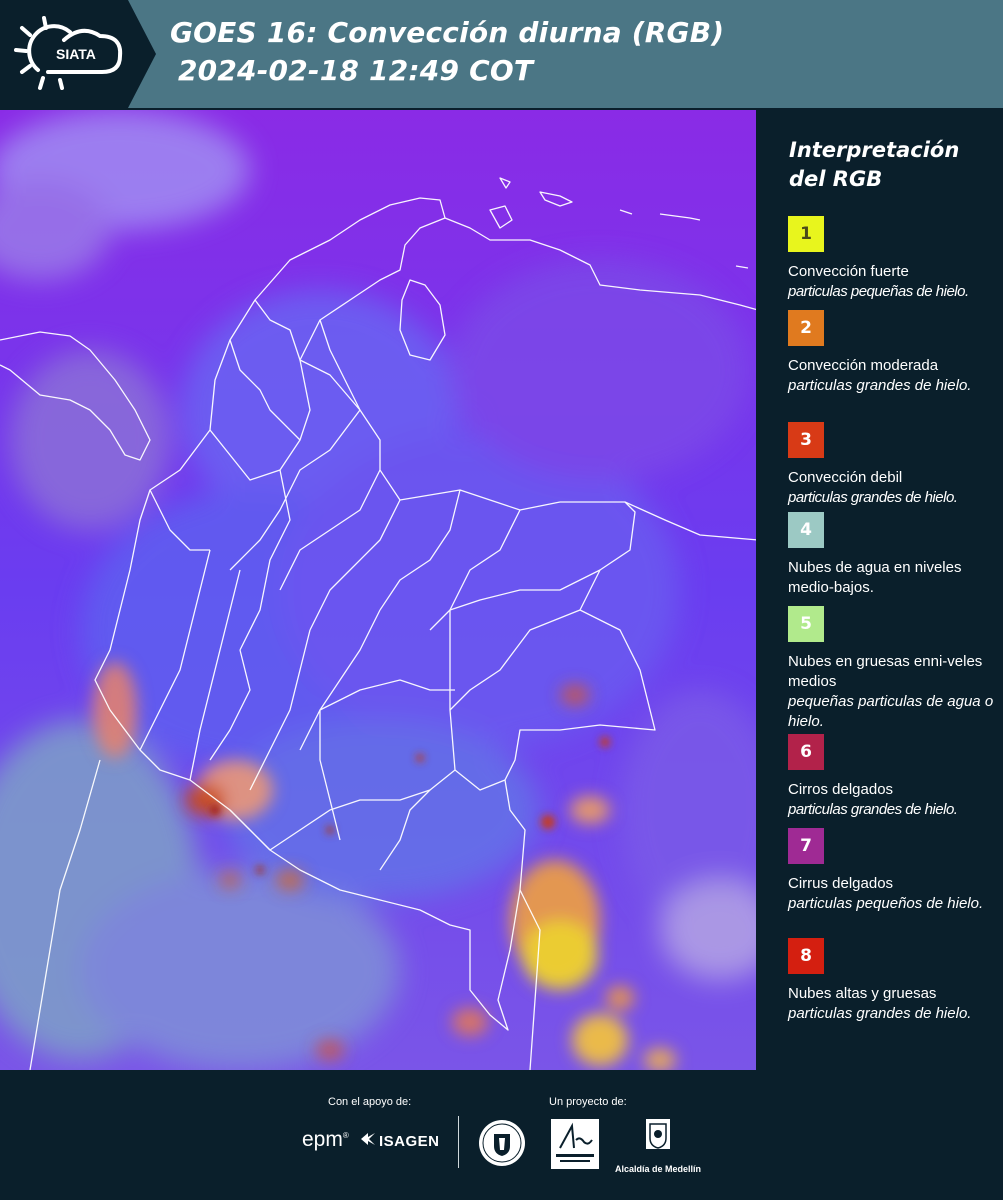 The image size is (1003, 1200). What do you see at coordinates (588, 1102) in the screenshot?
I see `project-label: Un proyecto de:` at bounding box center [588, 1102].